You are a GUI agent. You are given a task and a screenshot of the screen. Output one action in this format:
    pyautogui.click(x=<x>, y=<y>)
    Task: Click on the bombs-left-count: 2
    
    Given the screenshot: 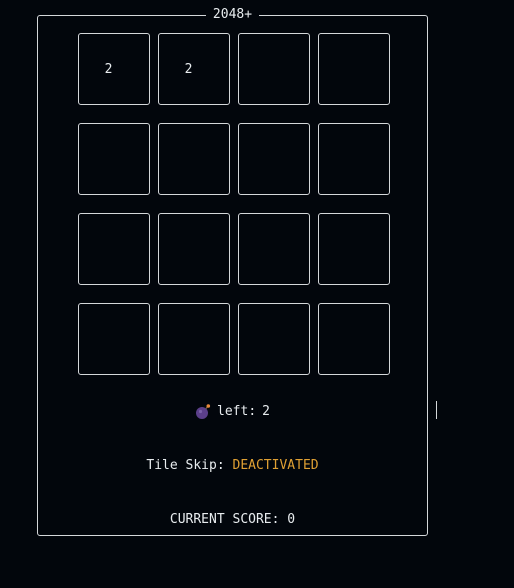 What is the action you would take?
    pyautogui.click(x=266, y=411)
    